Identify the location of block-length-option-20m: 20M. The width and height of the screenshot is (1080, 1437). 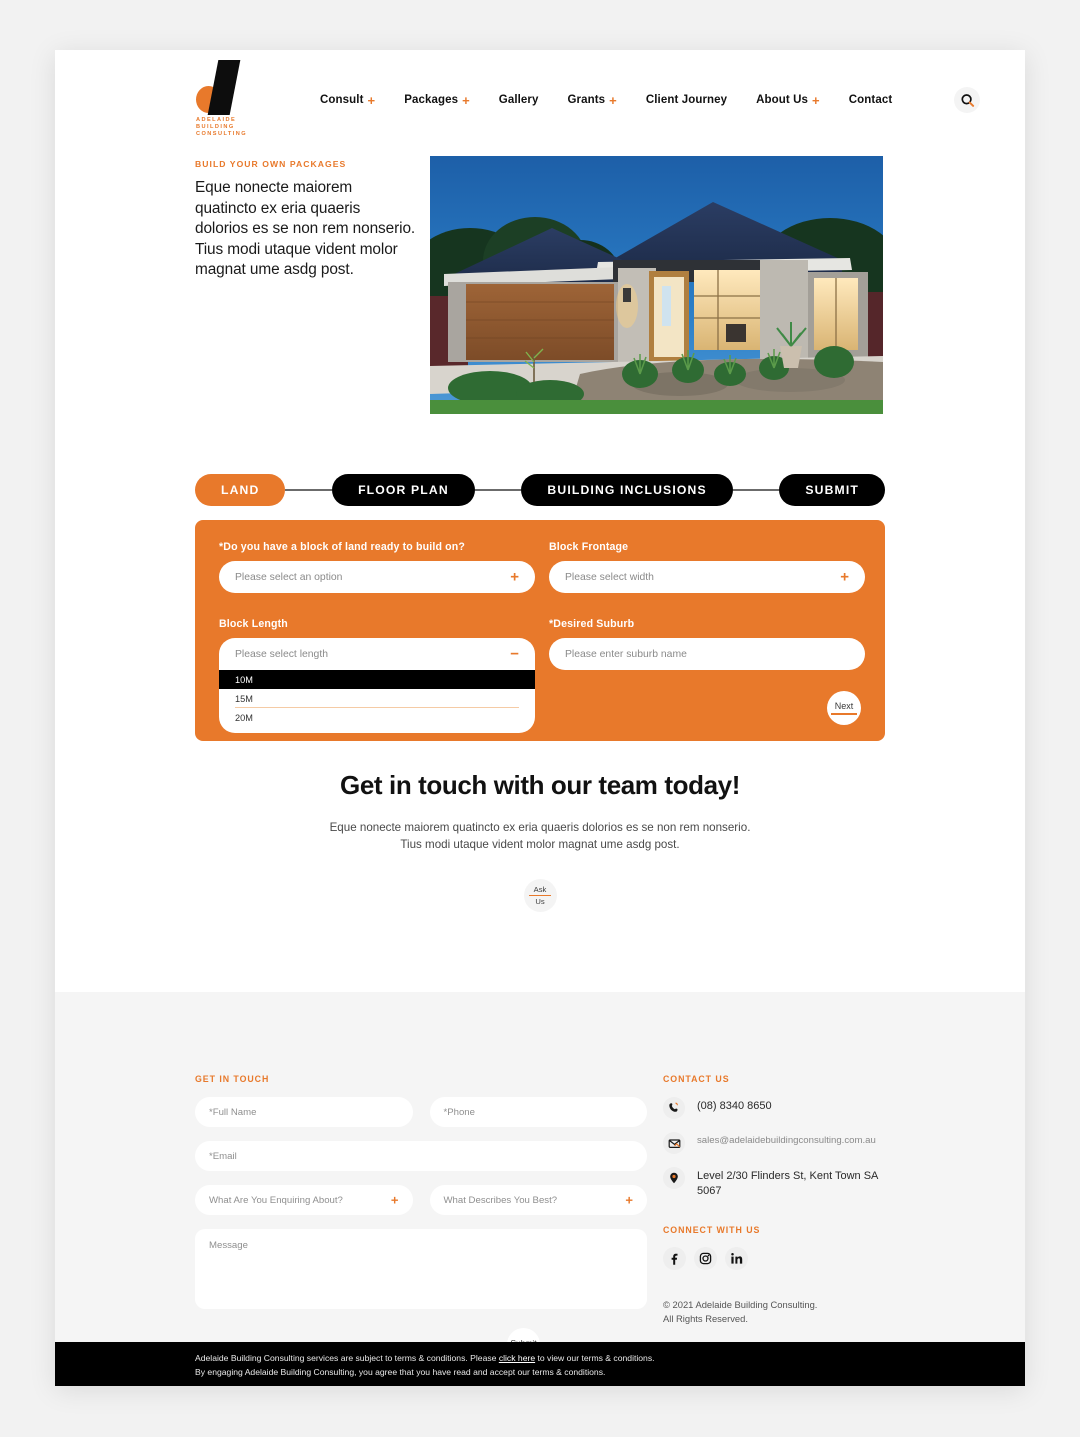
(377, 717).